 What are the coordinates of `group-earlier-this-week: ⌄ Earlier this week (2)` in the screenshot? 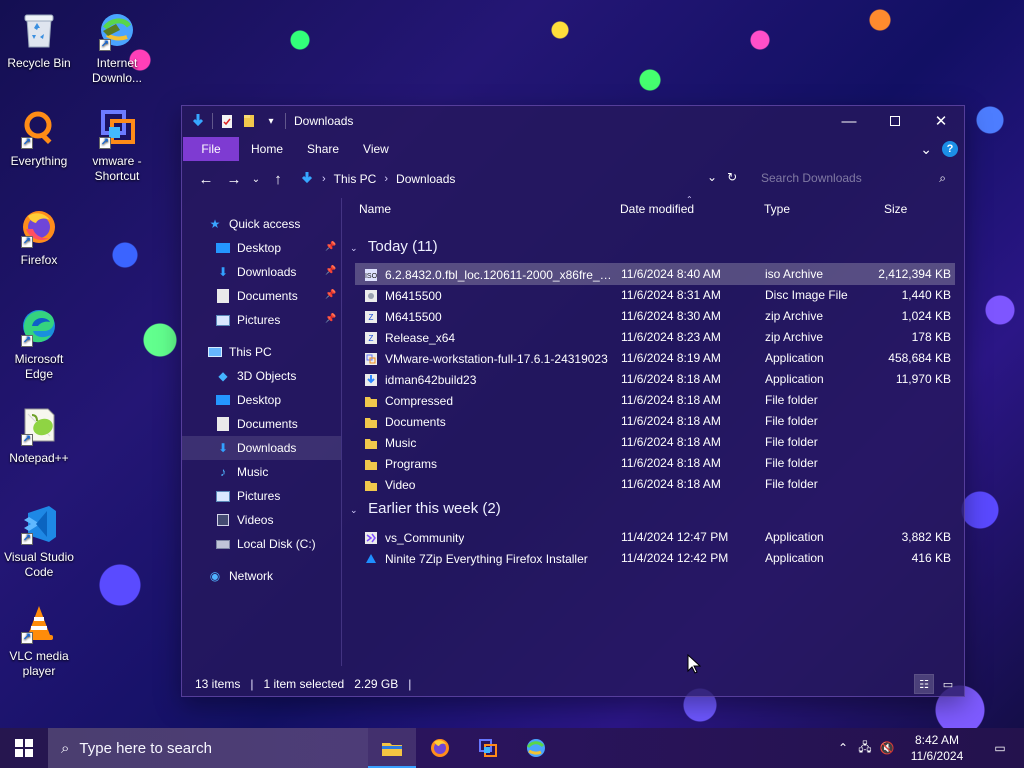 It's located at (425, 508).